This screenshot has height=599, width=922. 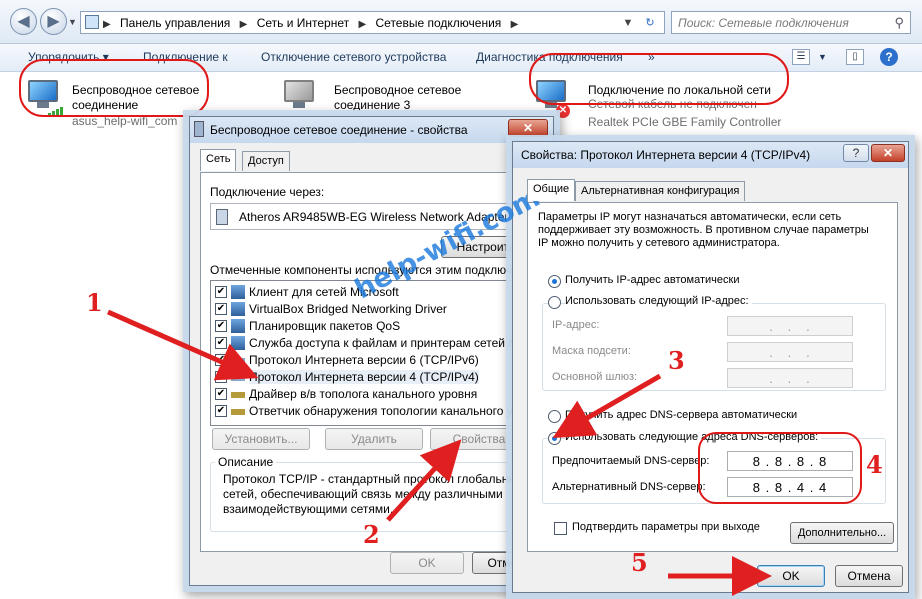 What do you see at coordinates (576, 325) in the screenshot?
I see `ip-address-label: IP-адрес:` at bounding box center [576, 325].